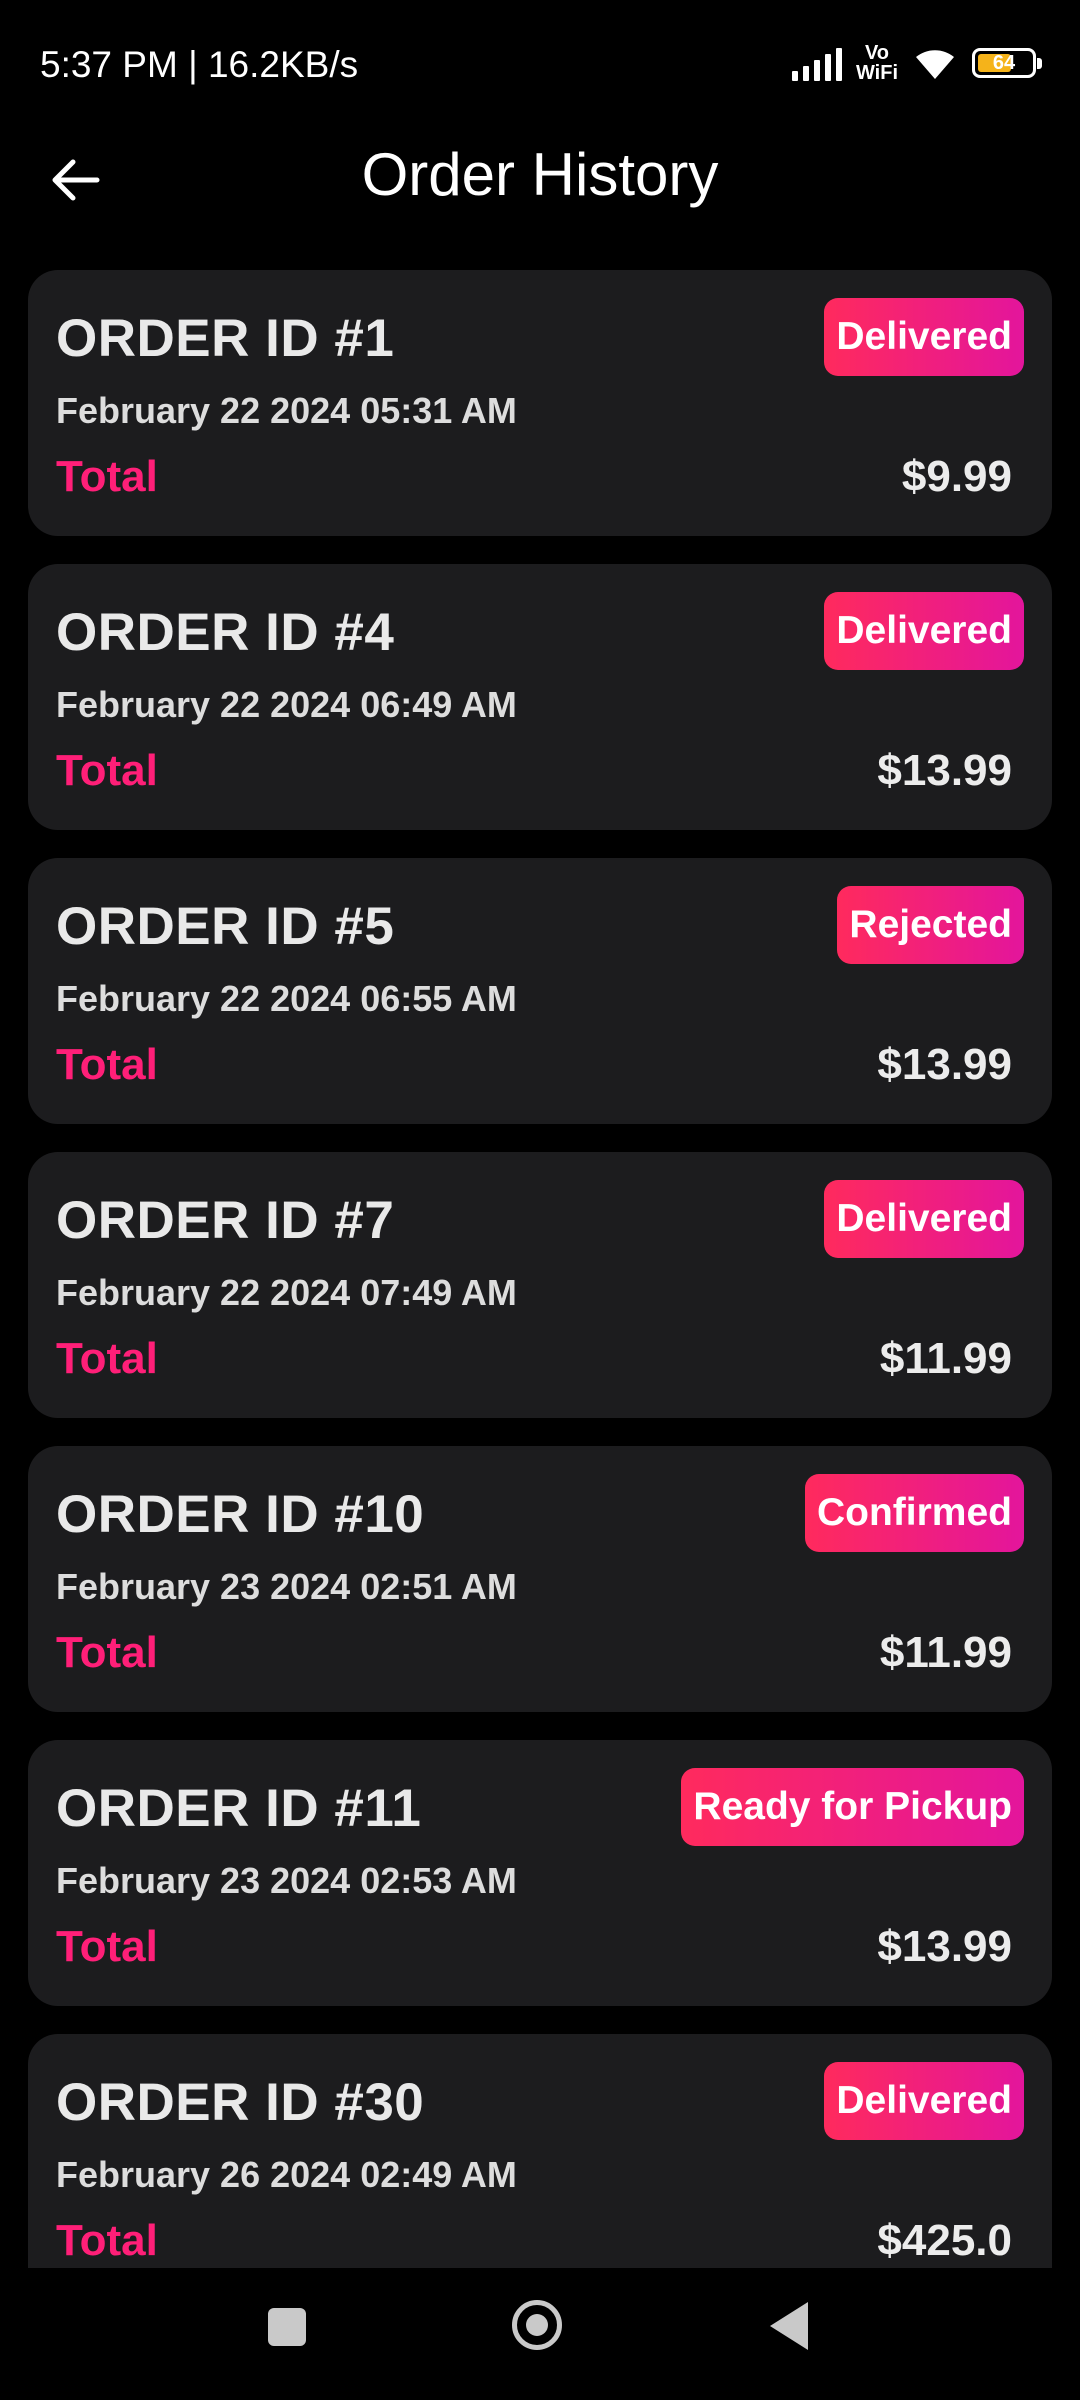 The height and width of the screenshot is (2400, 1080). Describe the element at coordinates (239, 1808) in the screenshot. I see `order-id: ORDER ID #11` at that location.